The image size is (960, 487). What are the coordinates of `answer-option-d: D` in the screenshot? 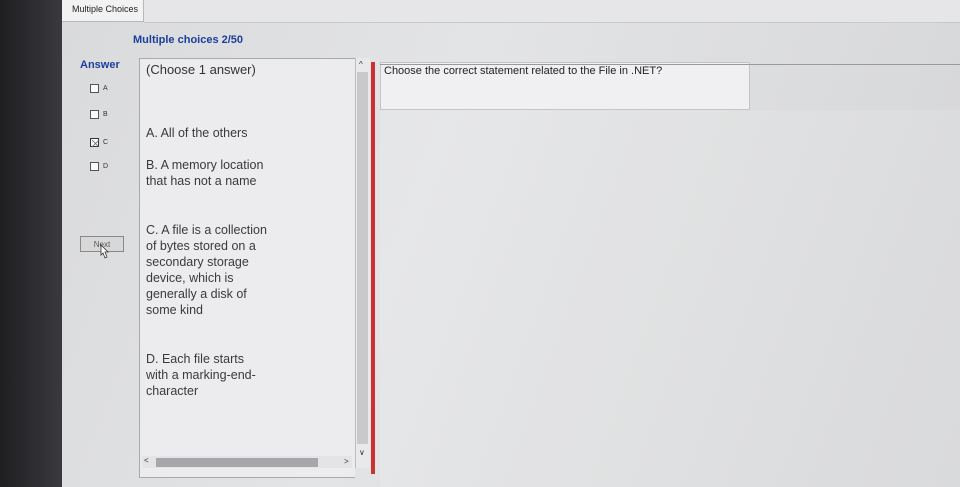 It's located at (99, 166).